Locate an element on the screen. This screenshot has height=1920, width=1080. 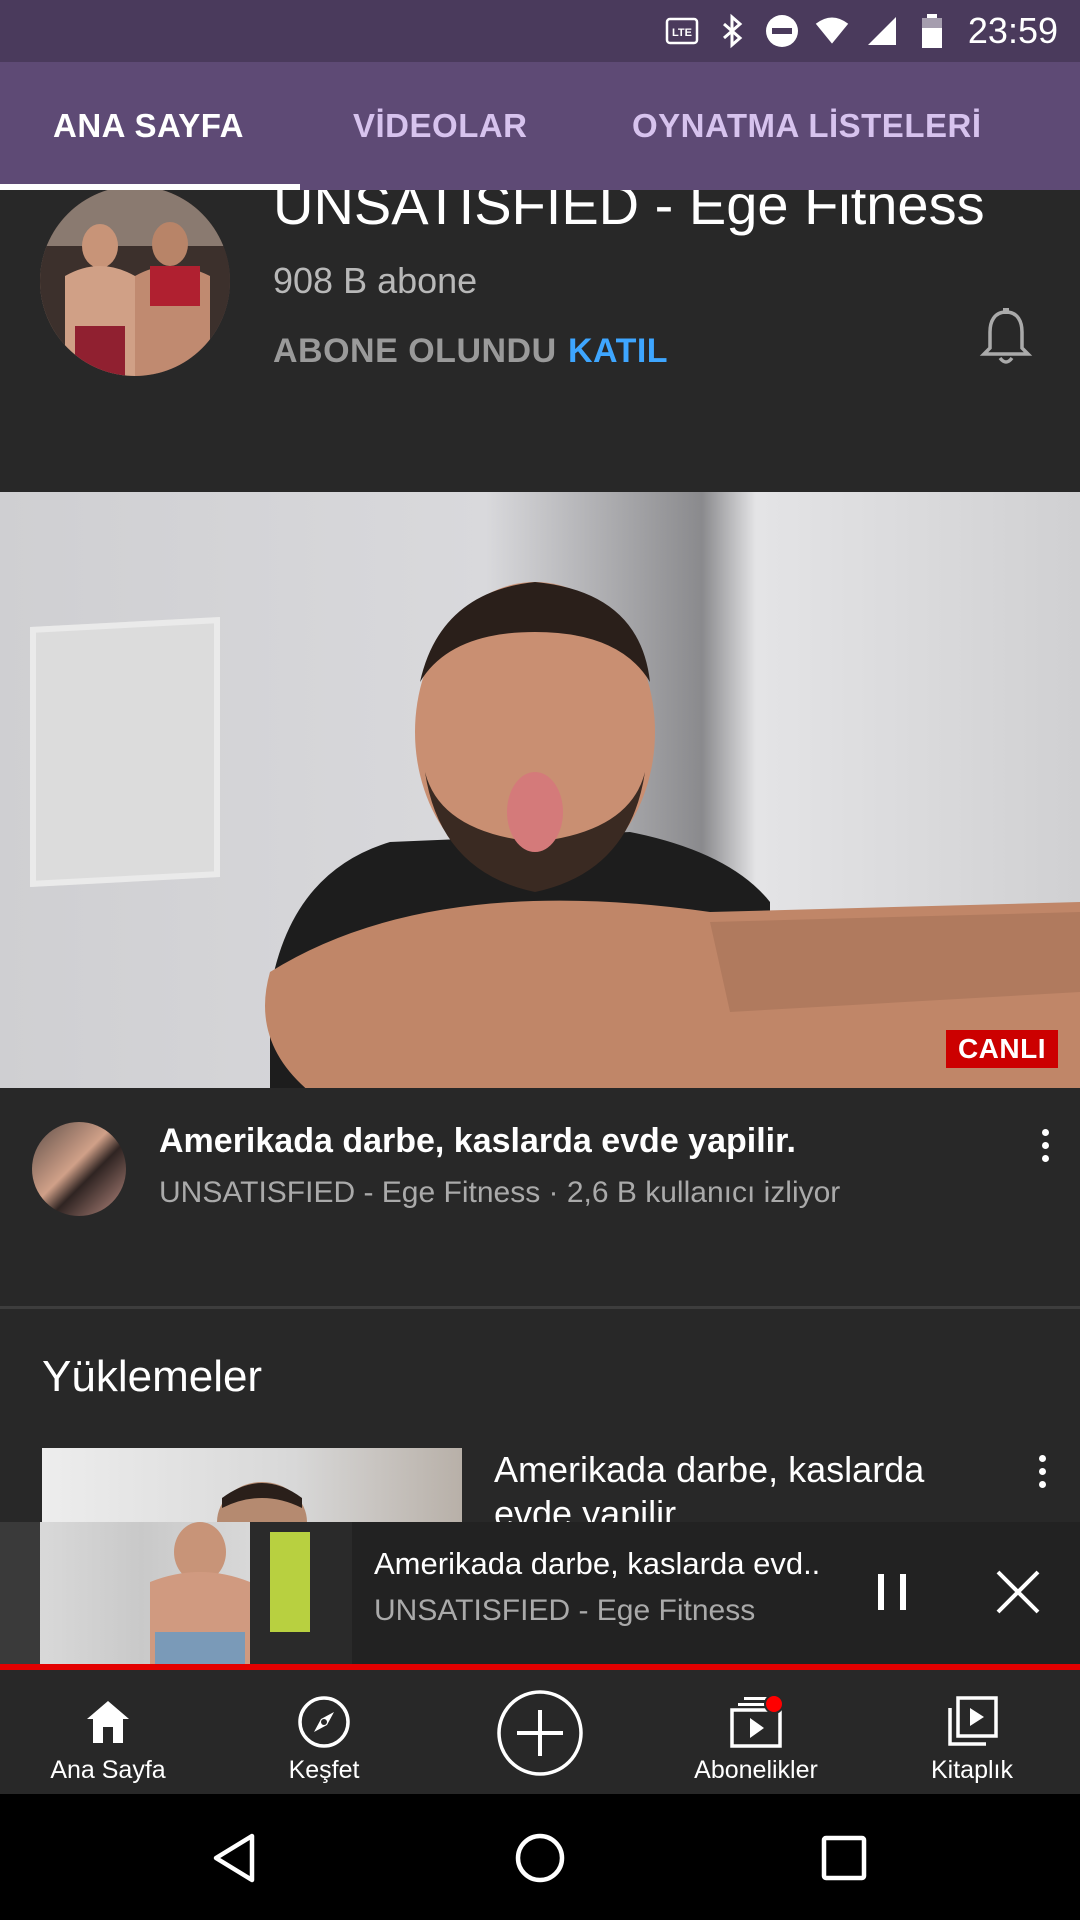
create-icon is located at coordinates (540, 1733).